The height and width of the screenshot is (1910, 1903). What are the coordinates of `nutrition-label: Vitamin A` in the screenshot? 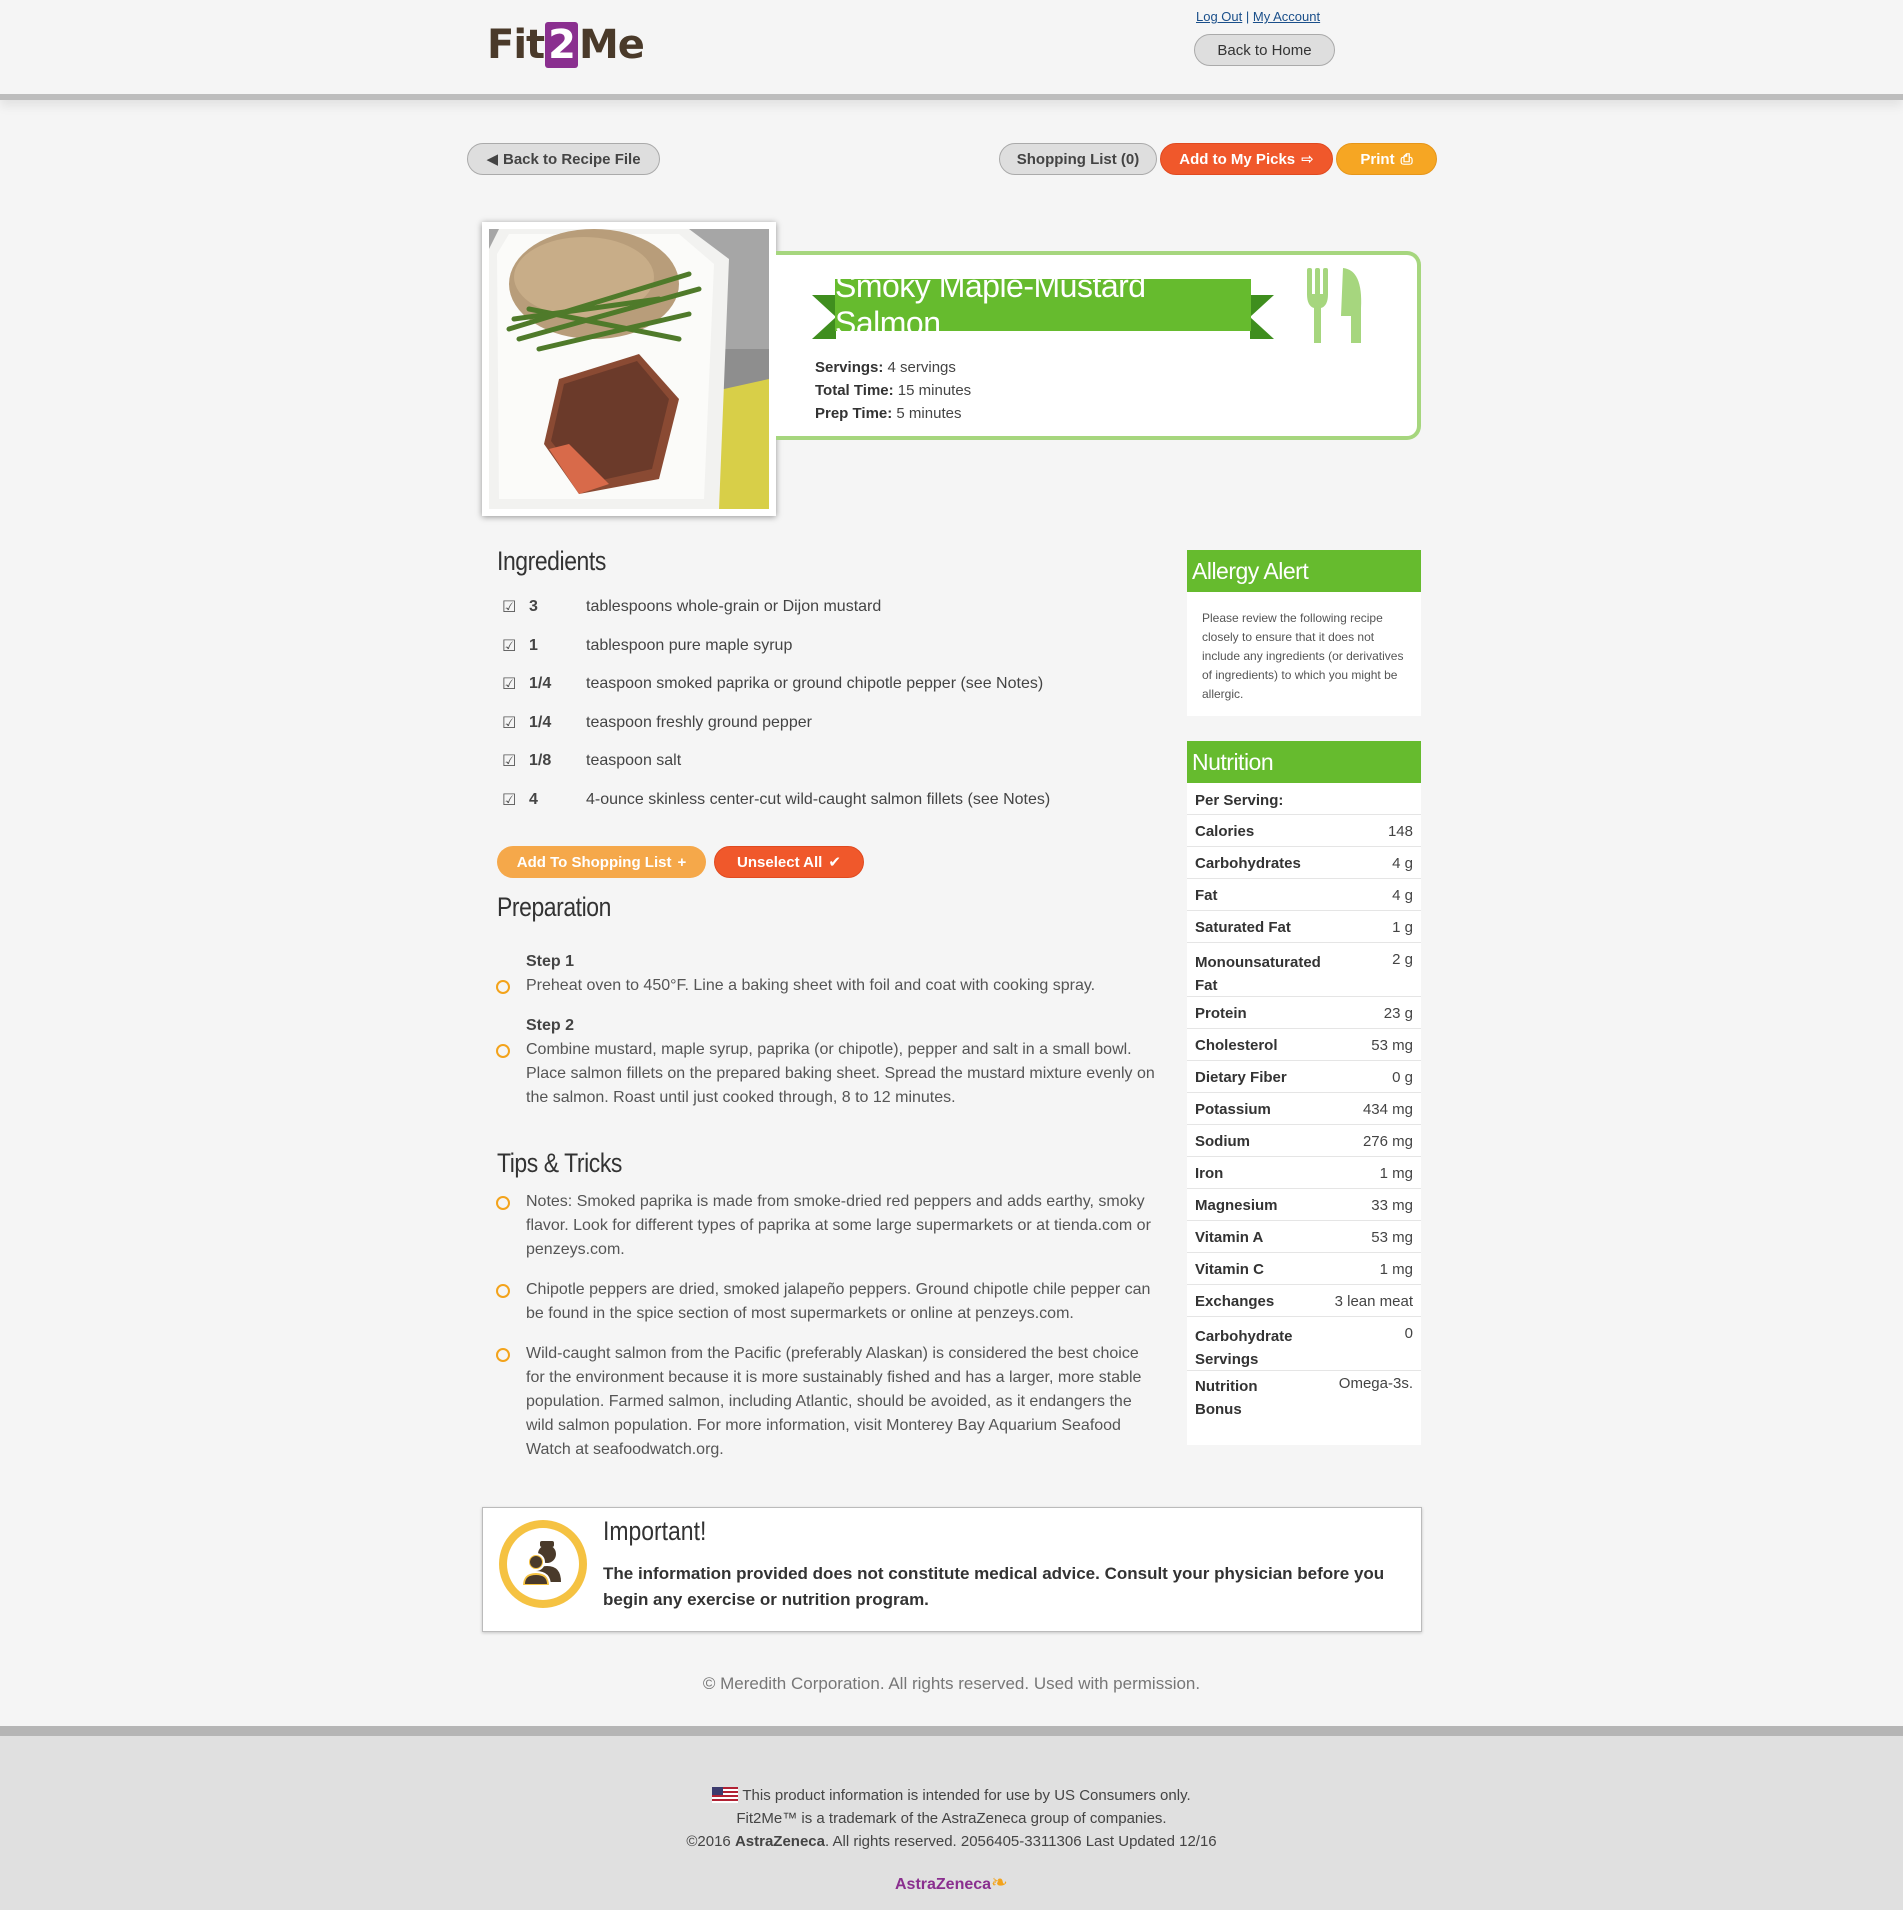 It's located at (1229, 1237).